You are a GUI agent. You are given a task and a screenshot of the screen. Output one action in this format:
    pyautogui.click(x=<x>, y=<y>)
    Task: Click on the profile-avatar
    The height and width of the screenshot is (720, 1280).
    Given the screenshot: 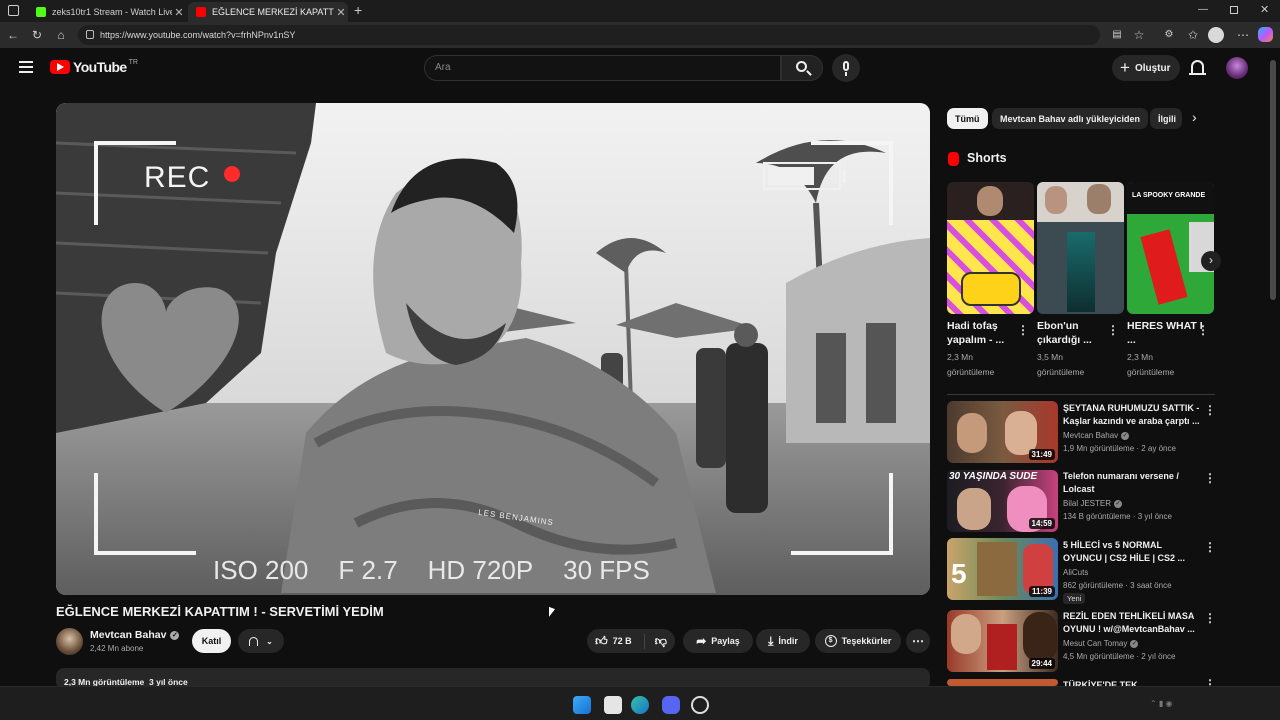 What is the action you would take?
    pyautogui.click(x=1216, y=35)
    